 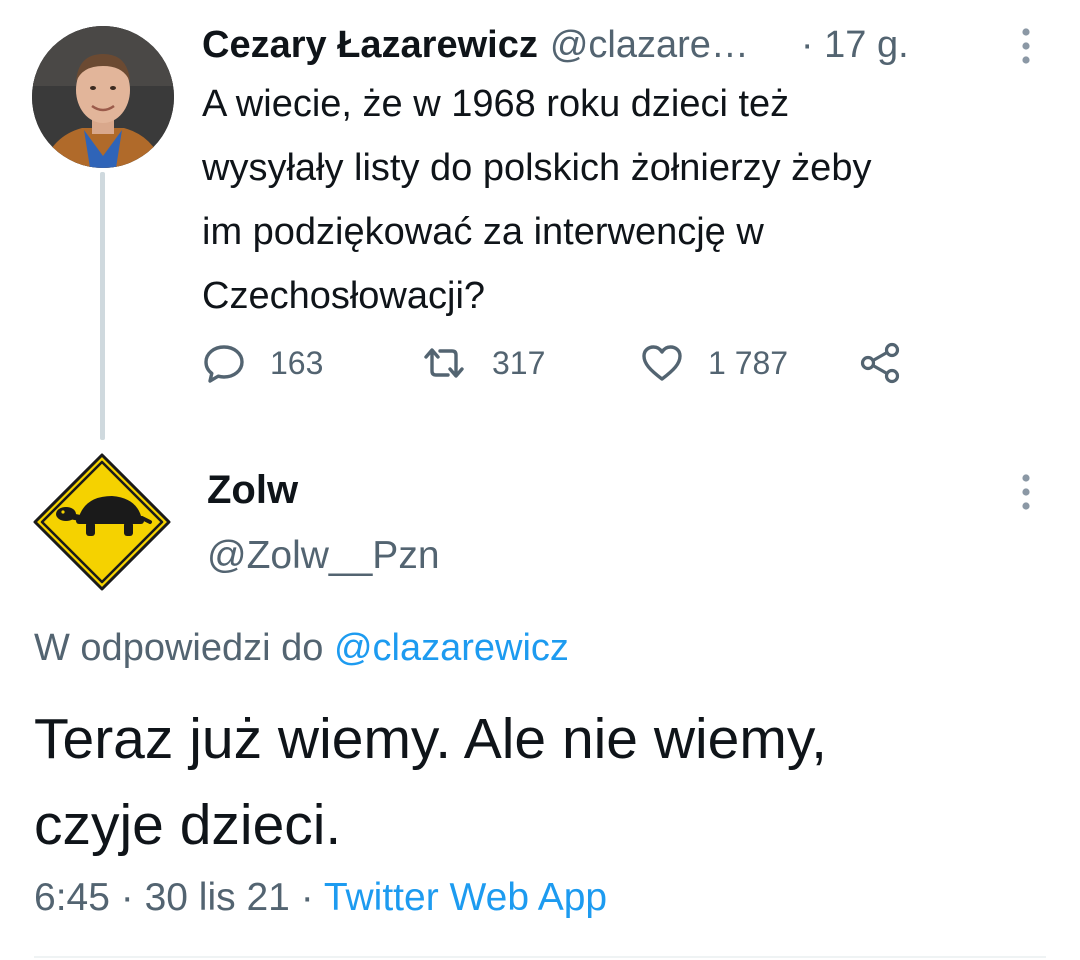 I want to click on share-icon, so click(x=880, y=363).